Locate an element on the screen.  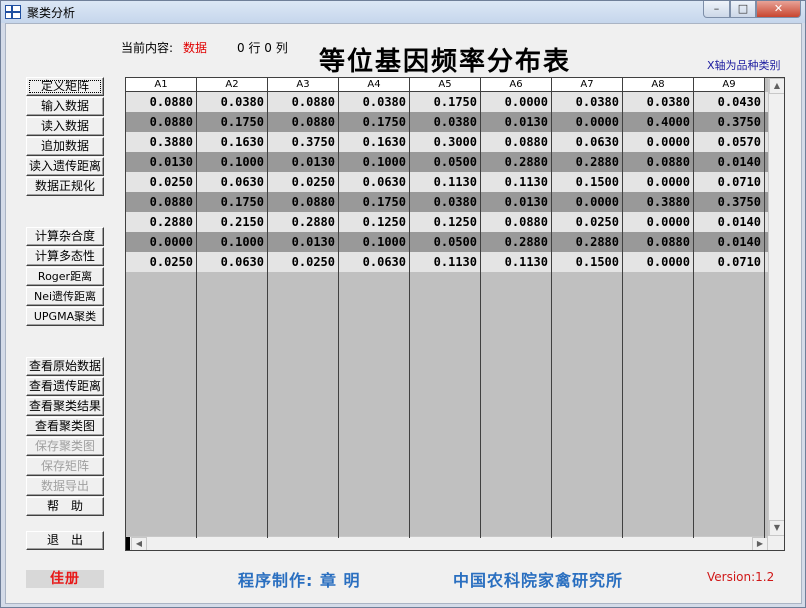
column-header: A7 is located at coordinates (587, 85).